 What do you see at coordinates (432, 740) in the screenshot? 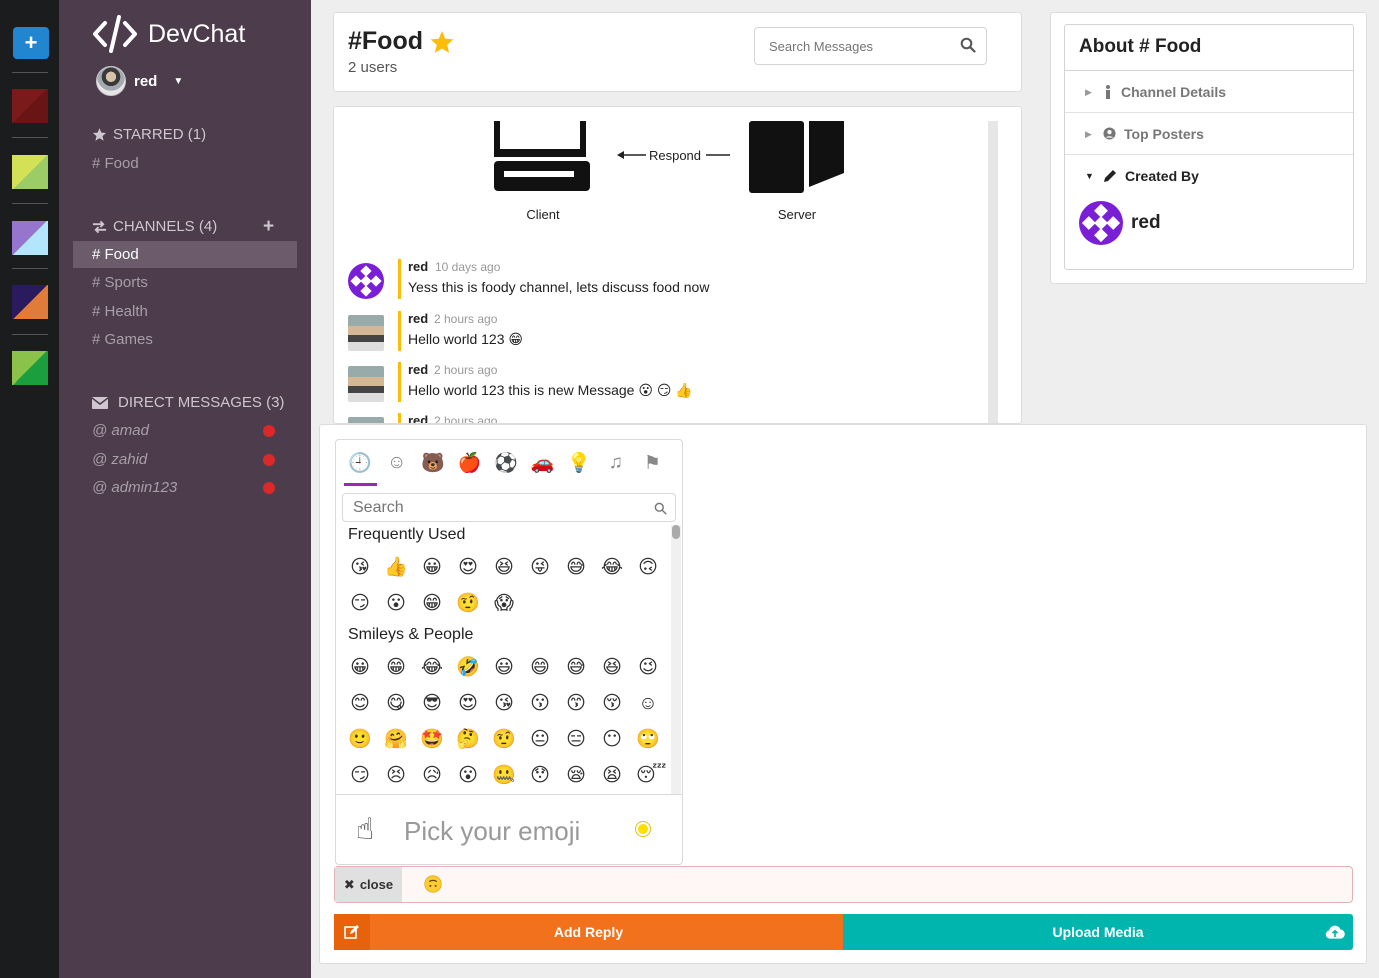
I see `emoji-option: 🤩` at bounding box center [432, 740].